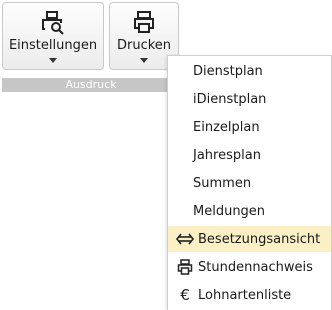 This screenshot has width=332, height=310. What do you see at coordinates (185, 295) in the screenshot?
I see `euro-icon: €` at bounding box center [185, 295].